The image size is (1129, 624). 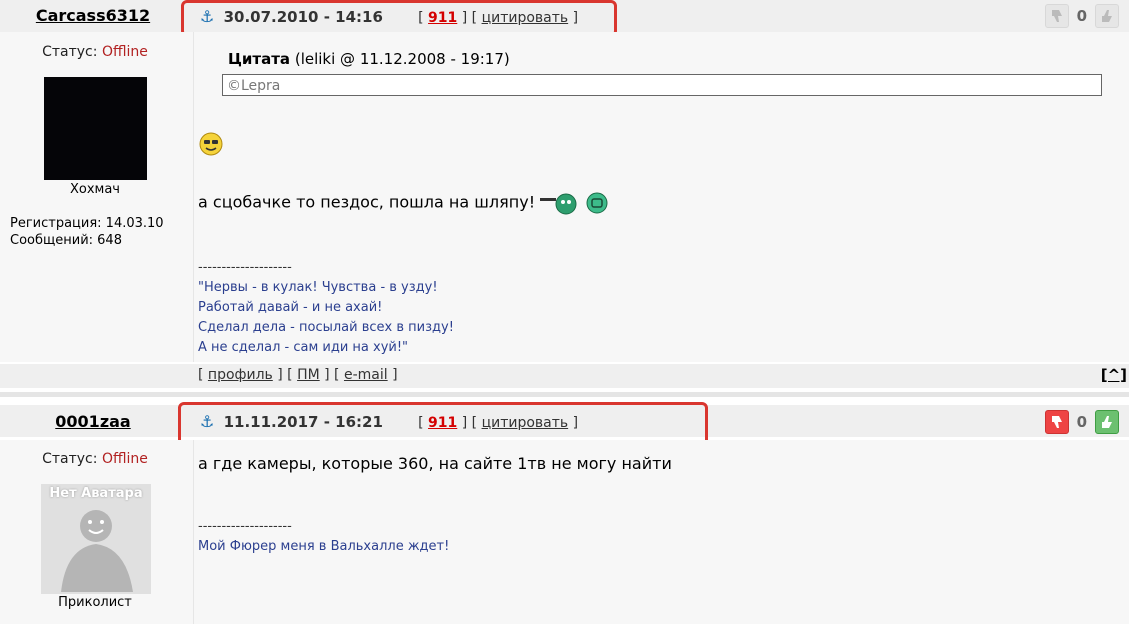 What do you see at coordinates (662, 85) in the screenshot?
I see `post-1-quote-box: ©Lepra` at bounding box center [662, 85].